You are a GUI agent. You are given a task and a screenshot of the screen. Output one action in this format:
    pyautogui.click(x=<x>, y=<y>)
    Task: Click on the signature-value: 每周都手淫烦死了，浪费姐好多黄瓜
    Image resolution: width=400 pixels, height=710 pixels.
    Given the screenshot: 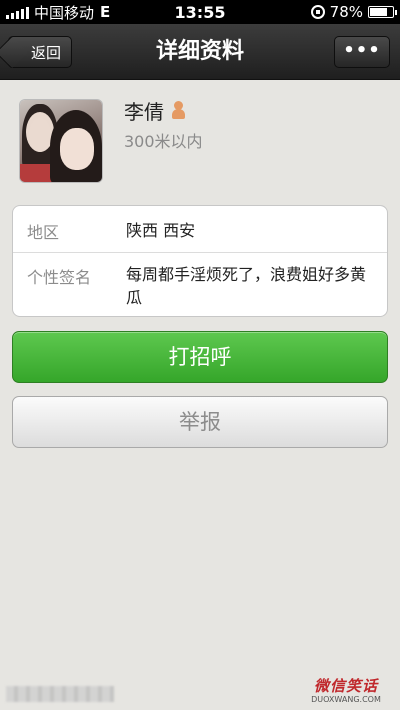 What is the action you would take?
    pyautogui.click(x=246, y=286)
    